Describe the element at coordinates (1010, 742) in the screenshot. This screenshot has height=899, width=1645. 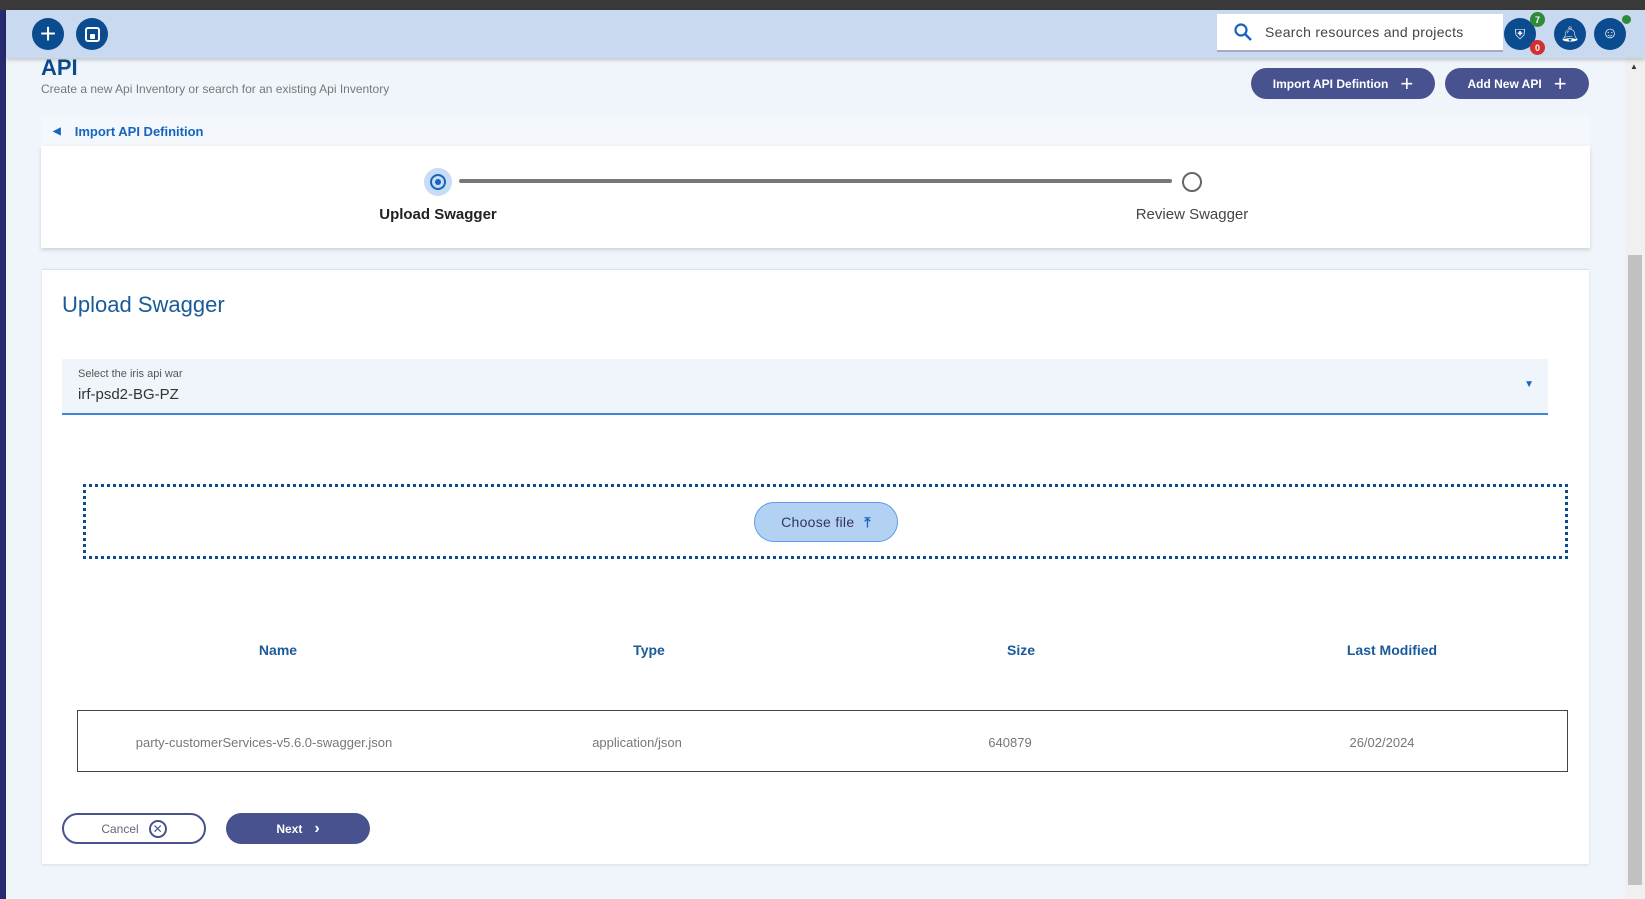
I see `cell-size: 640879` at that location.